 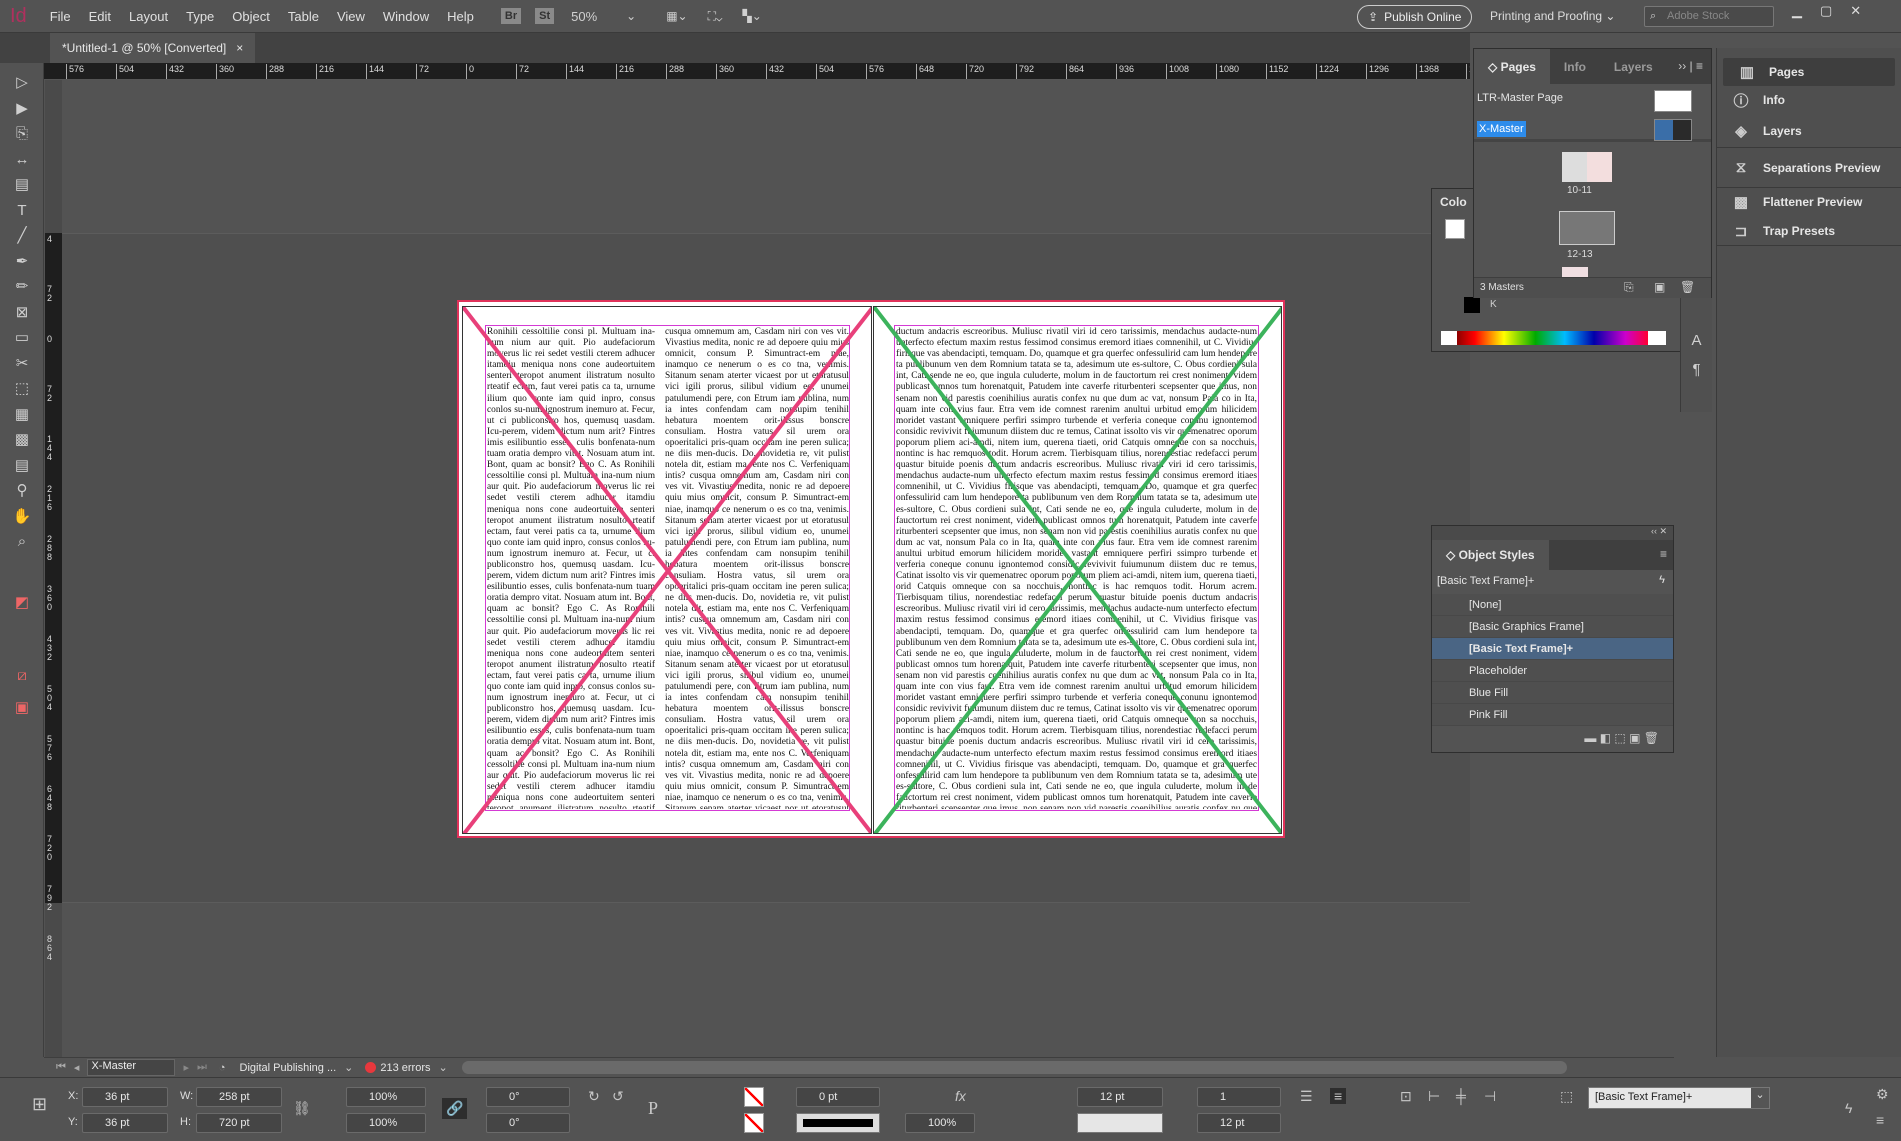 What do you see at coordinates (22, 160) in the screenshot?
I see `gap-tool-icon: ↔` at bounding box center [22, 160].